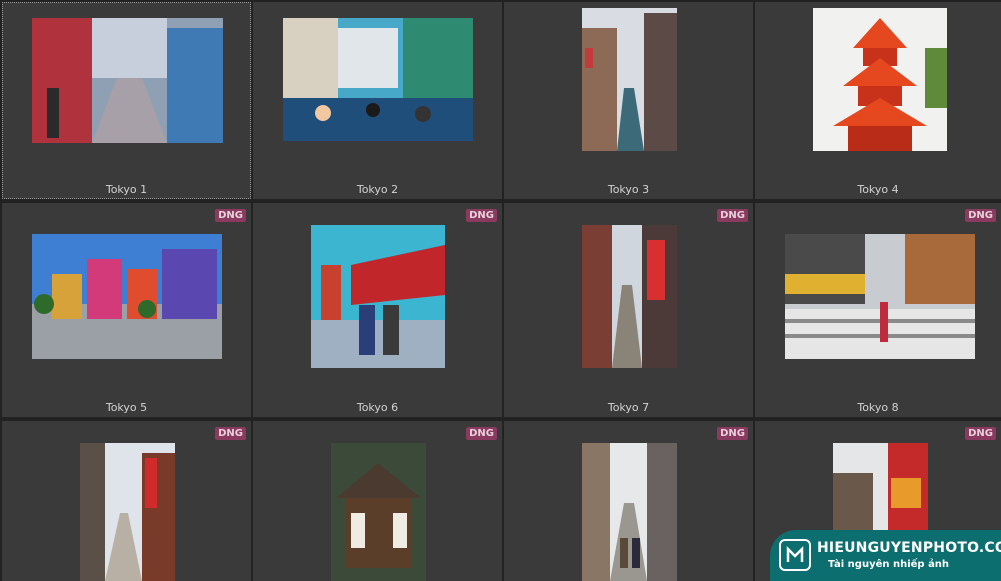  What do you see at coordinates (628, 189) in the screenshot?
I see `photo-label: Tokyo 3` at bounding box center [628, 189].